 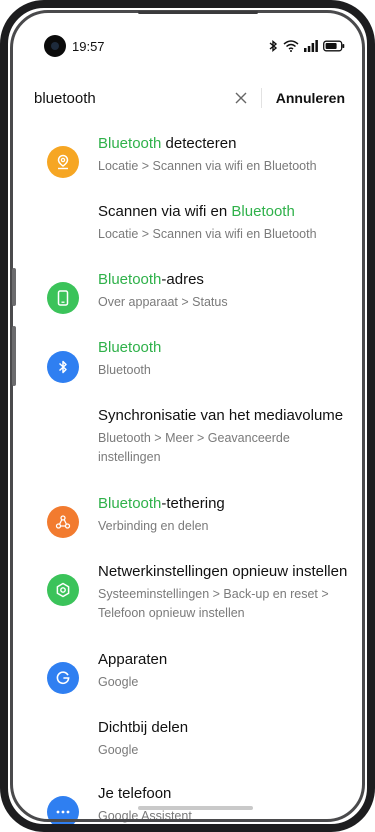 What do you see at coordinates (187, 368) in the screenshot?
I see `result-bluetooth: Bluetooth Bluetooth` at bounding box center [187, 368].